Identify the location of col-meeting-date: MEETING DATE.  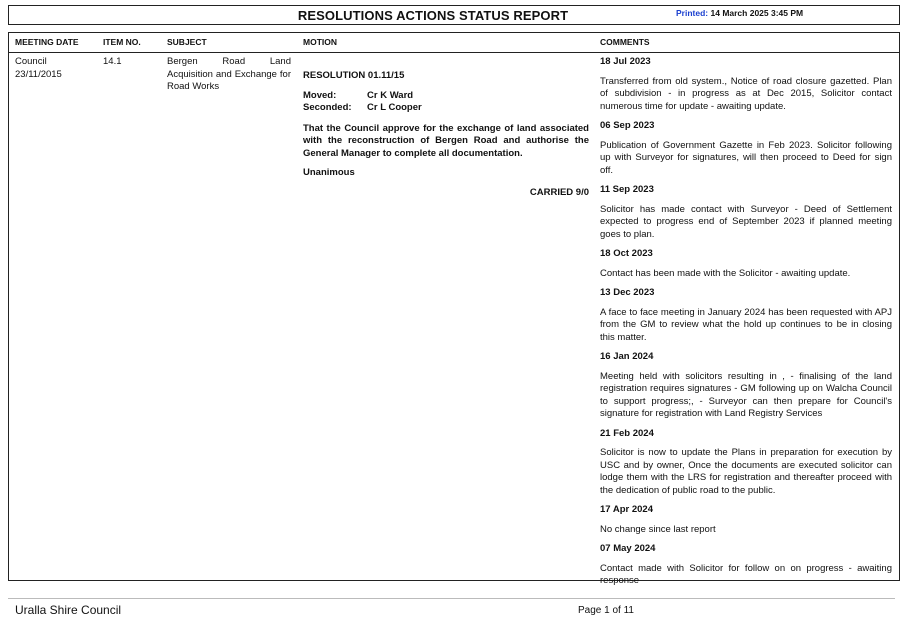
(47, 42).